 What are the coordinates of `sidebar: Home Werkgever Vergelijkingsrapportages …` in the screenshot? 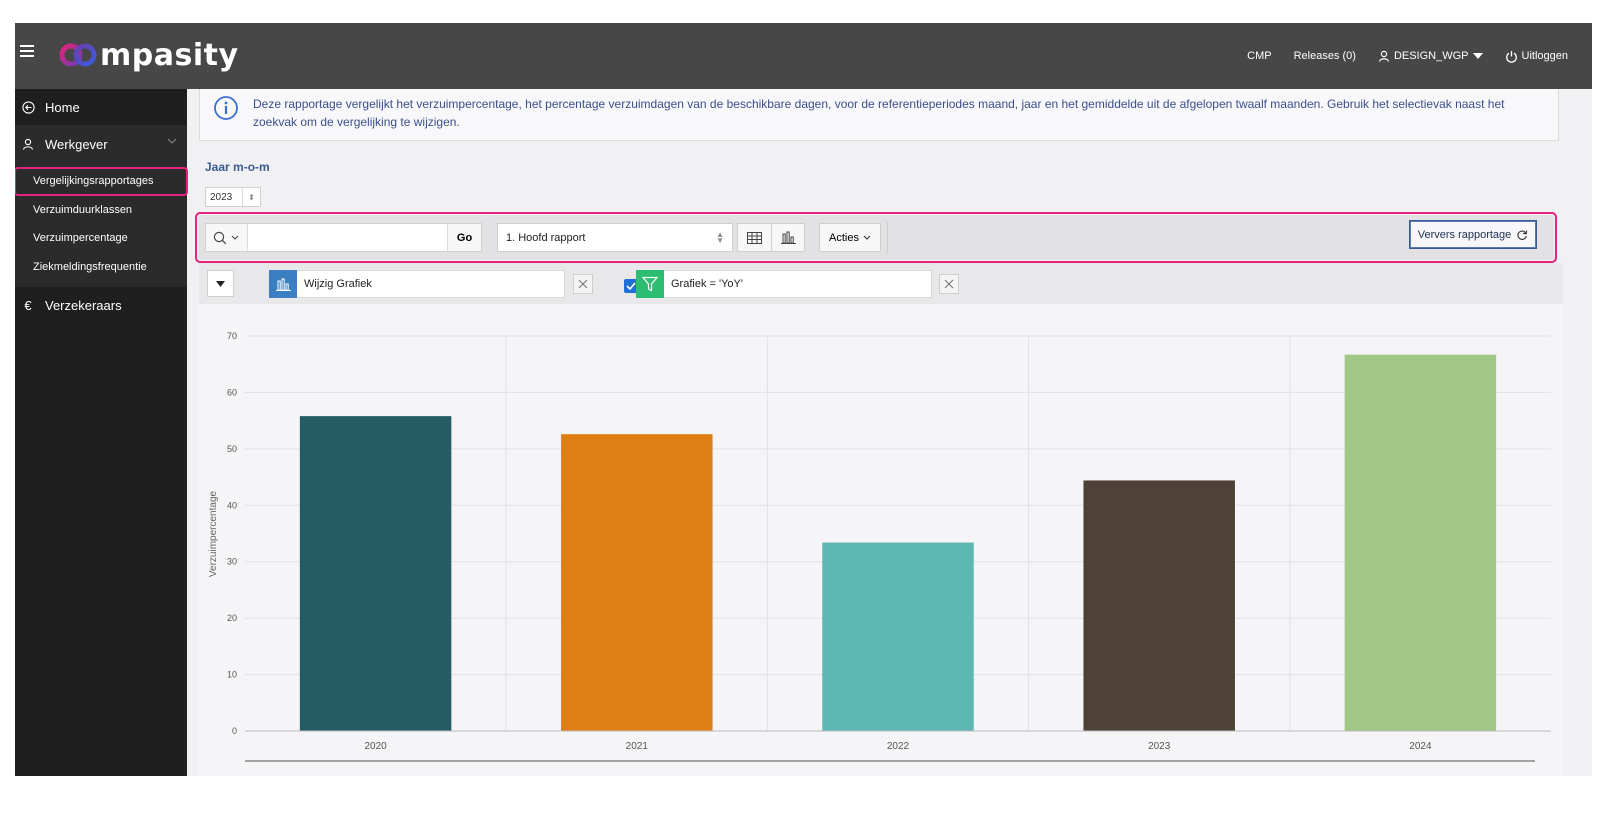 It's located at (101, 432).